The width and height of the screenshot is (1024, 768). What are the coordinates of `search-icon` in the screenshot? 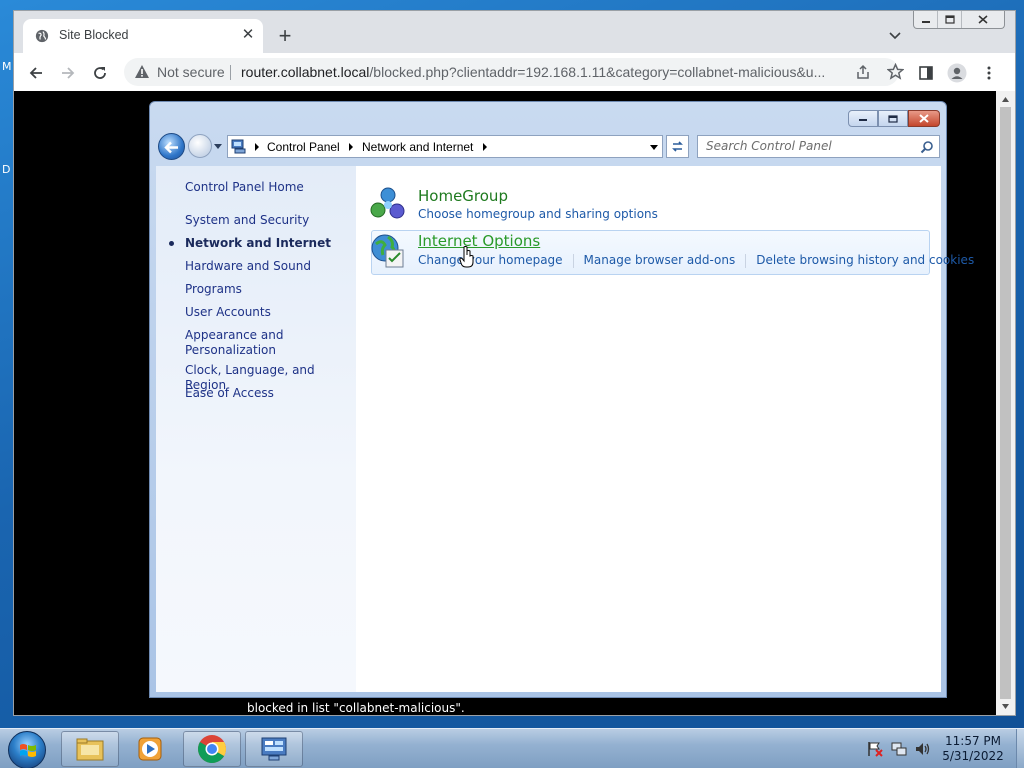 It's located at (927, 147).